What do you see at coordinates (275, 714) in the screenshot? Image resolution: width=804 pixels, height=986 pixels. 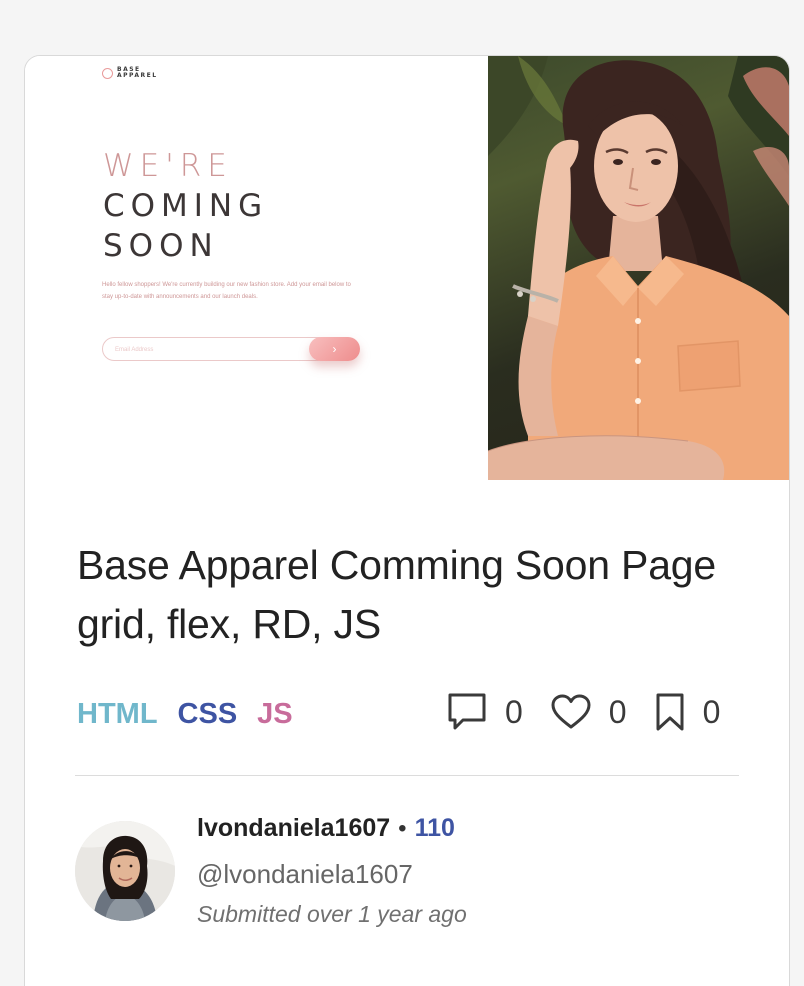 I see `tag-js: JS` at bounding box center [275, 714].